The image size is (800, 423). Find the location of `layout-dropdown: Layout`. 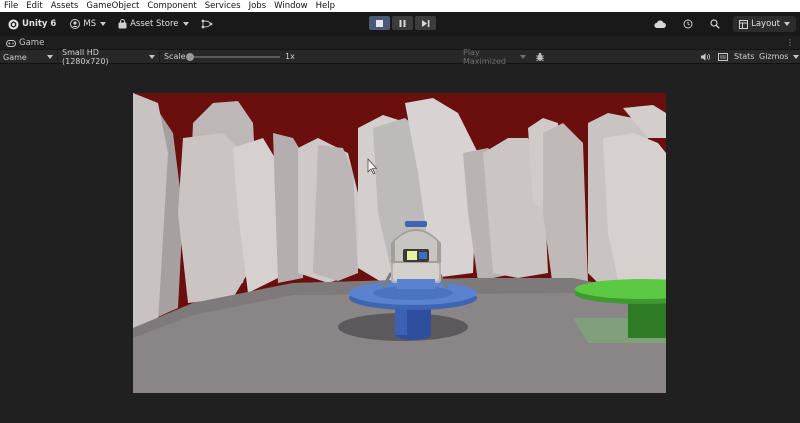

layout-dropdown: Layout is located at coordinates (764, 24).